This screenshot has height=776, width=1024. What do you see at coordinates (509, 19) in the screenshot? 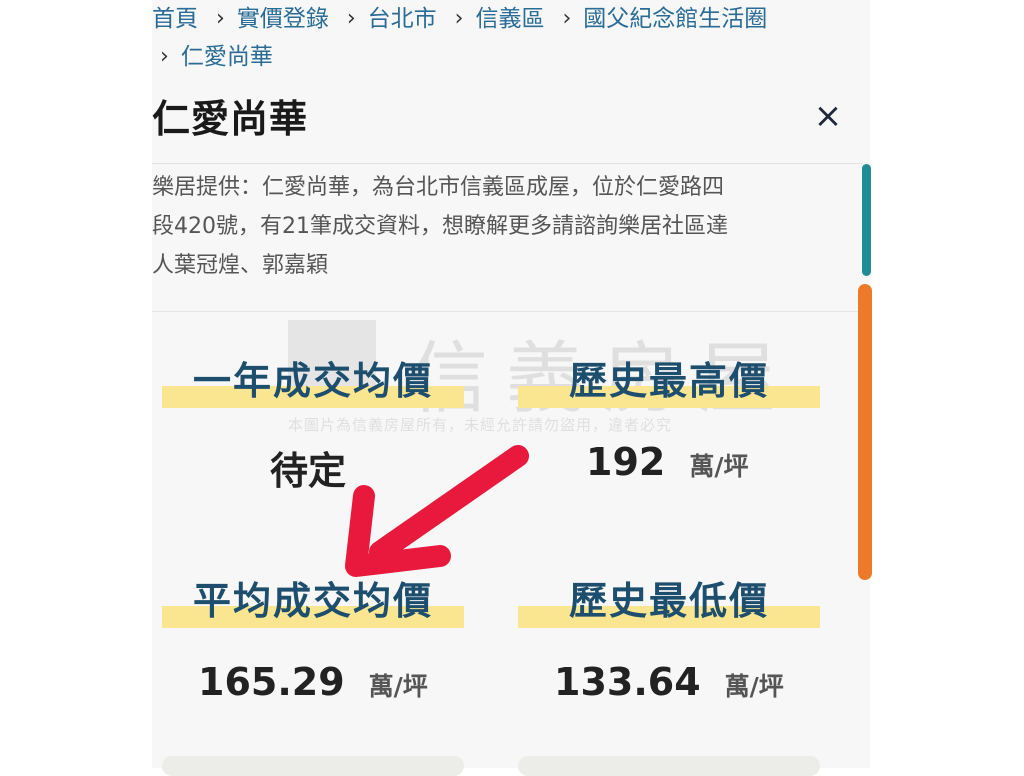
I see `breadcrumb-district: 信義區` at bounding box center [509, 19].